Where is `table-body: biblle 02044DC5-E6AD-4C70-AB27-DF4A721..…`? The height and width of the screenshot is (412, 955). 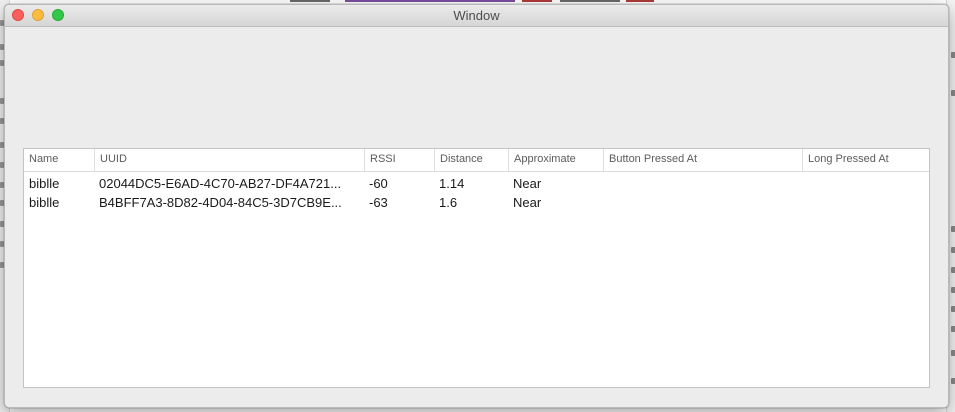
table-body: biblle 02044DC5-E6AD-4C70-AB27-DF4A721..… is located at coordinates (476, 192).